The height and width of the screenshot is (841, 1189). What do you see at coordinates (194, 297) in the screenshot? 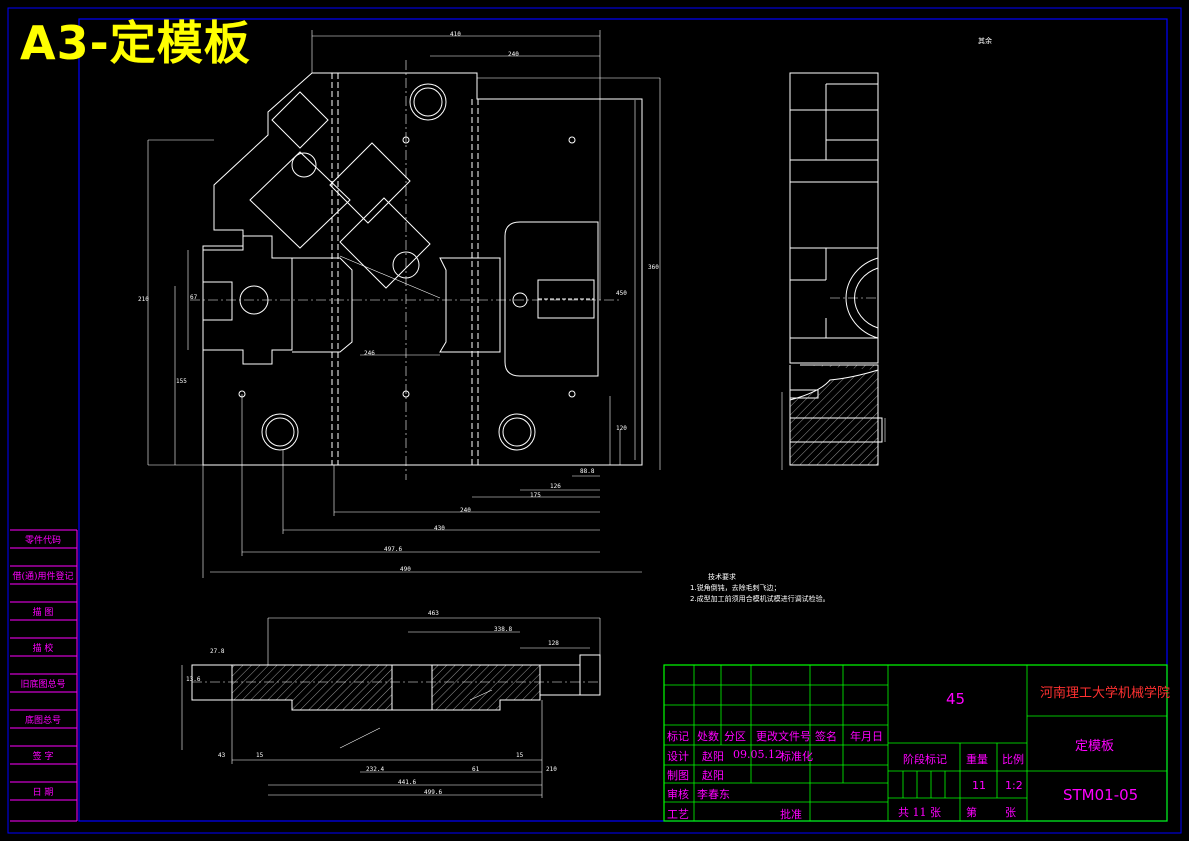
I see `dimension-label: 67` at bounding box center [194, 297].